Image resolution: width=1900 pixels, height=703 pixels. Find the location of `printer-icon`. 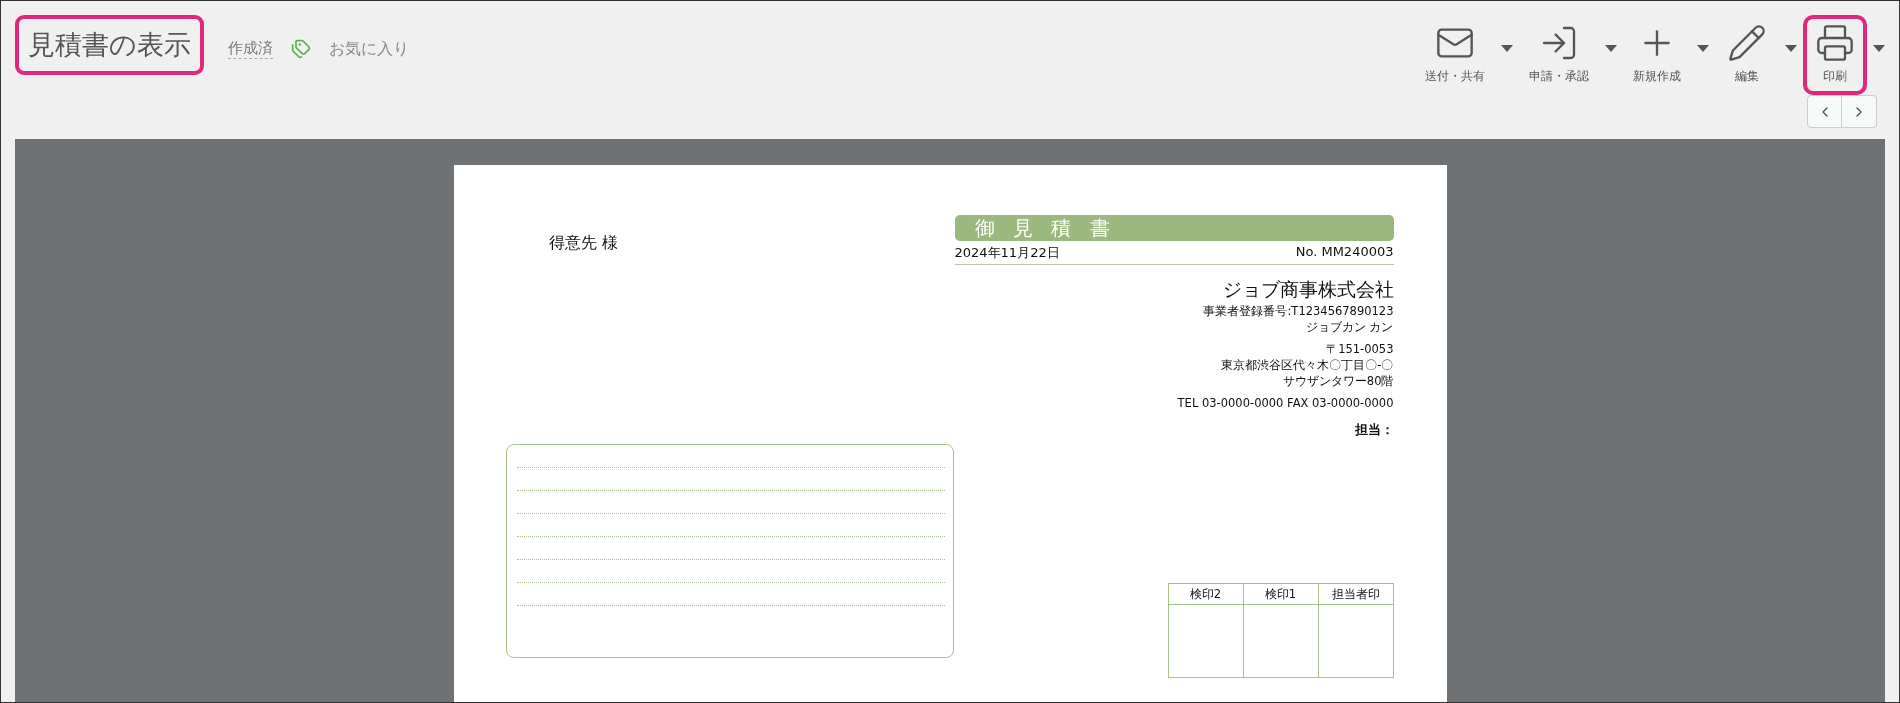

printer-icon is located at coordinates (1835, 43).